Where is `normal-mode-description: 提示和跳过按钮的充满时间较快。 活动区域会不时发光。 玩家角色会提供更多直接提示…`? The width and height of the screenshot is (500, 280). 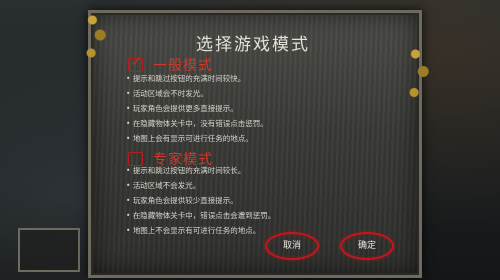
normal-mode-description: 提示和跳过按钮的充满时间较快。 活动区域会不时发光。 玩家角色会提供更多直接提示… is located at coordinates (197, 108).